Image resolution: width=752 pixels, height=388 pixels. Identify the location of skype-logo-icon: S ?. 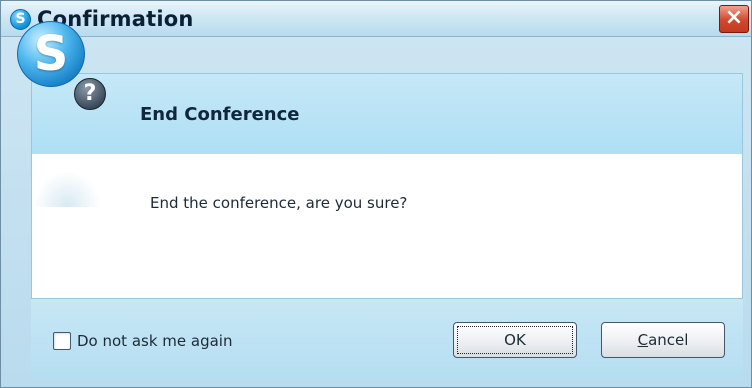
(61, 65).